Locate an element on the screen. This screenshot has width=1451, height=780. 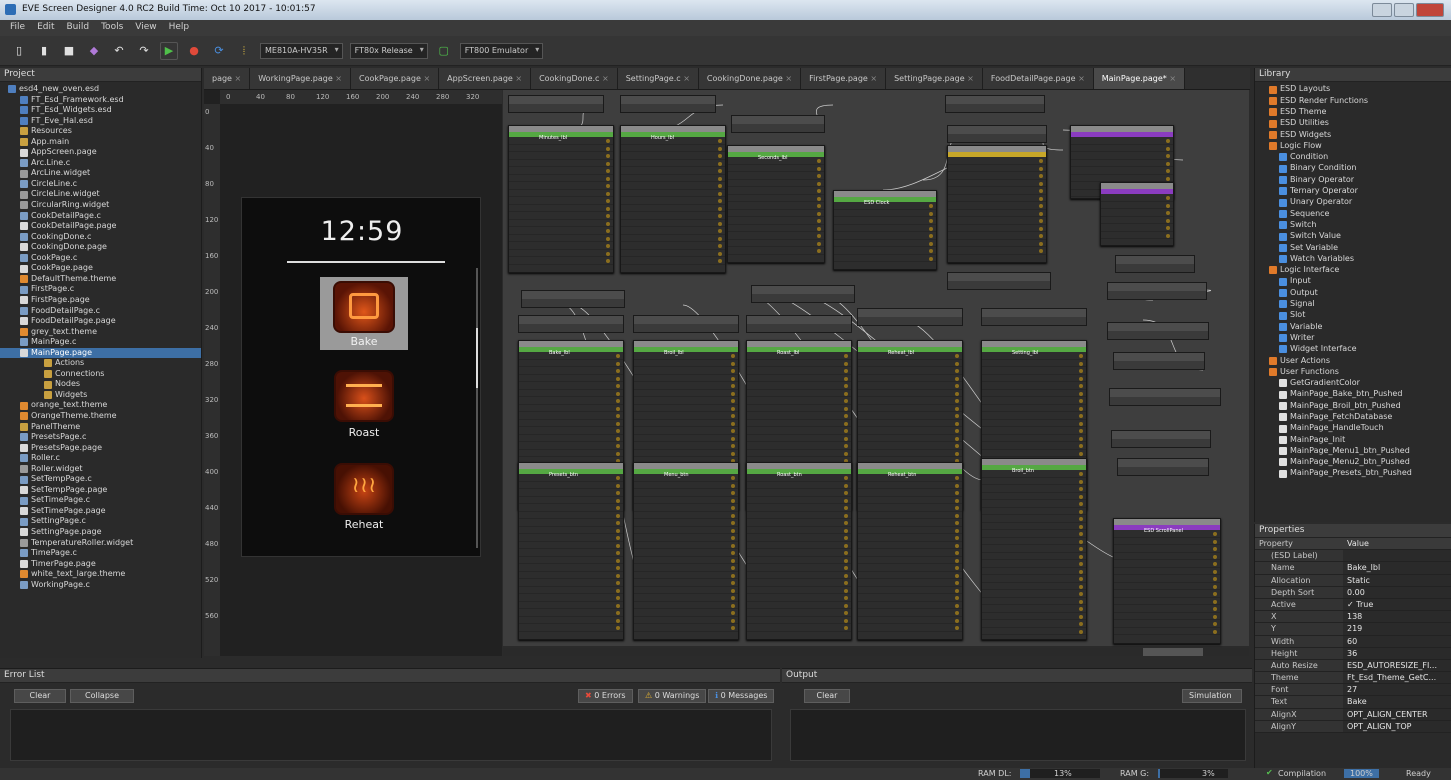
library-item: Signal is located at coordinates (1353, 304).